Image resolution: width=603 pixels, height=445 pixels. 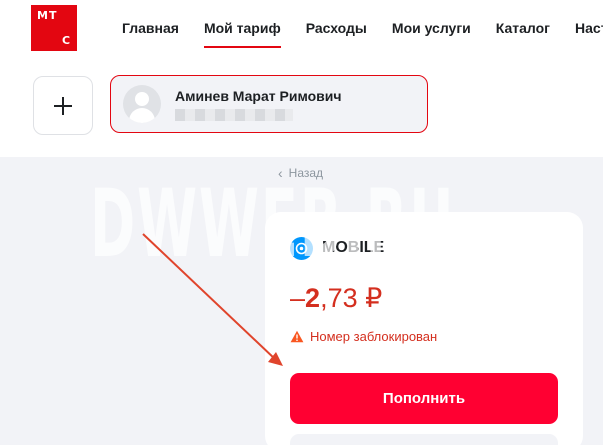 What do you see at coordinates (142, 104) in the screenshot?
I see `avatar` at bounding box center [142, 104].